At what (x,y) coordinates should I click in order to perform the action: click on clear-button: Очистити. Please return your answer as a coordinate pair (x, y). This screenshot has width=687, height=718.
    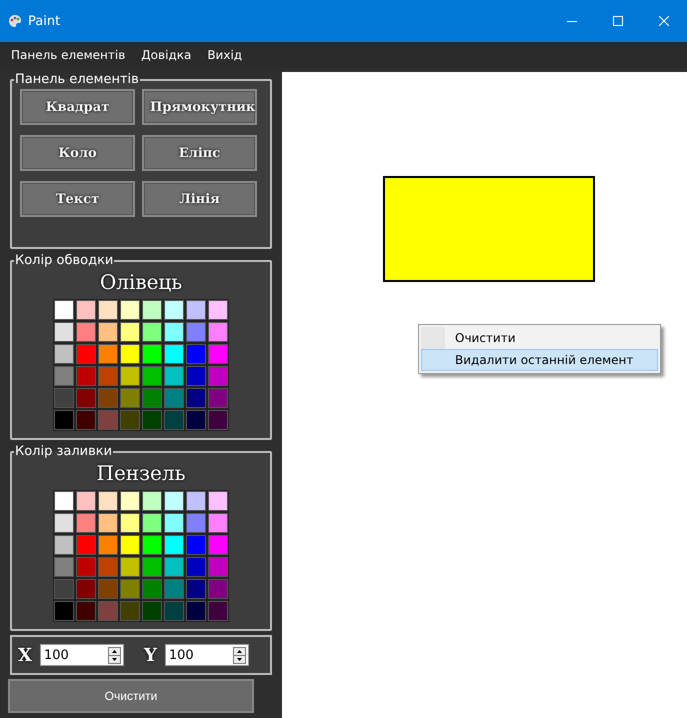
    Looking at the image, I should click on (131, 696).